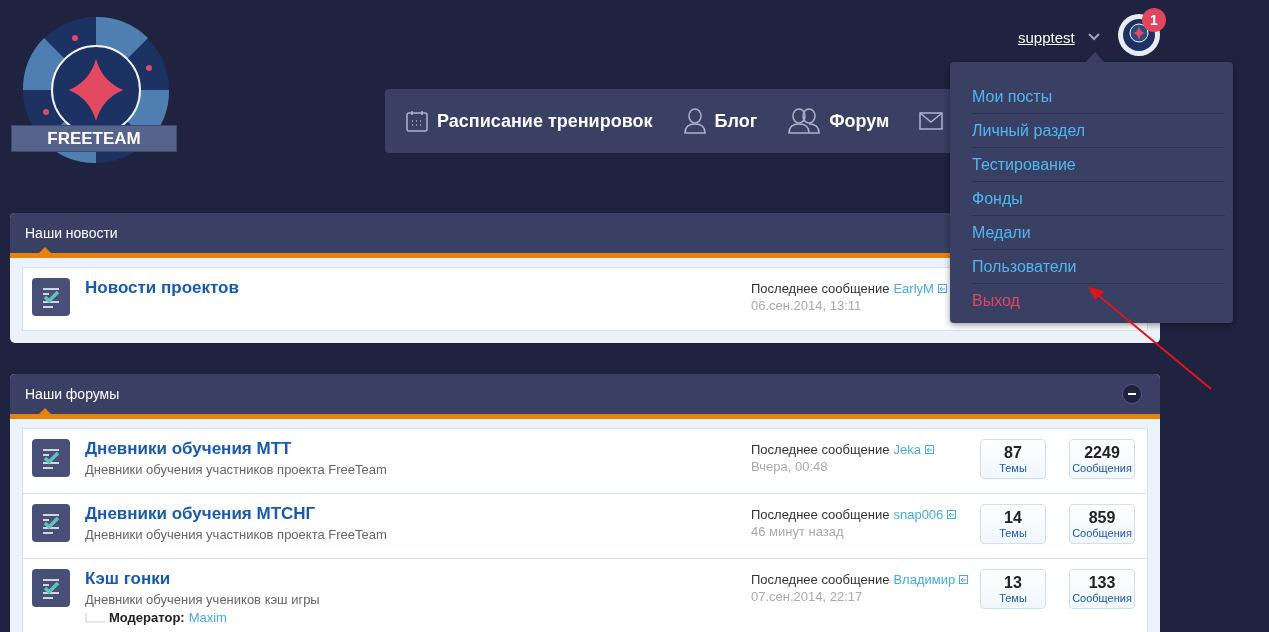  What do you see at coordinates (1013, 589) in the screenshot?
I see `topics-stat: 13 Темы` at bounding box center [1013, 589].